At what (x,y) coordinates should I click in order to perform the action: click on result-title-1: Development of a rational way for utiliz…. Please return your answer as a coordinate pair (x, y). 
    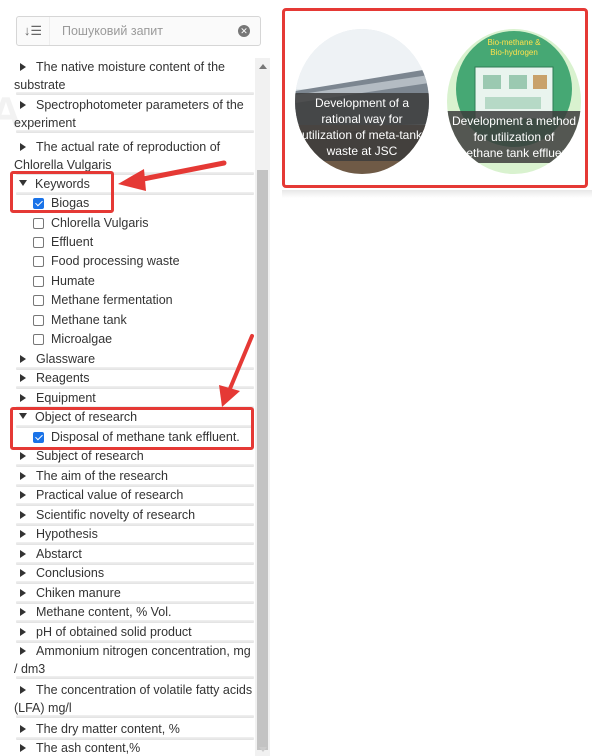
    Looking at the image, I should click on (362, 127).